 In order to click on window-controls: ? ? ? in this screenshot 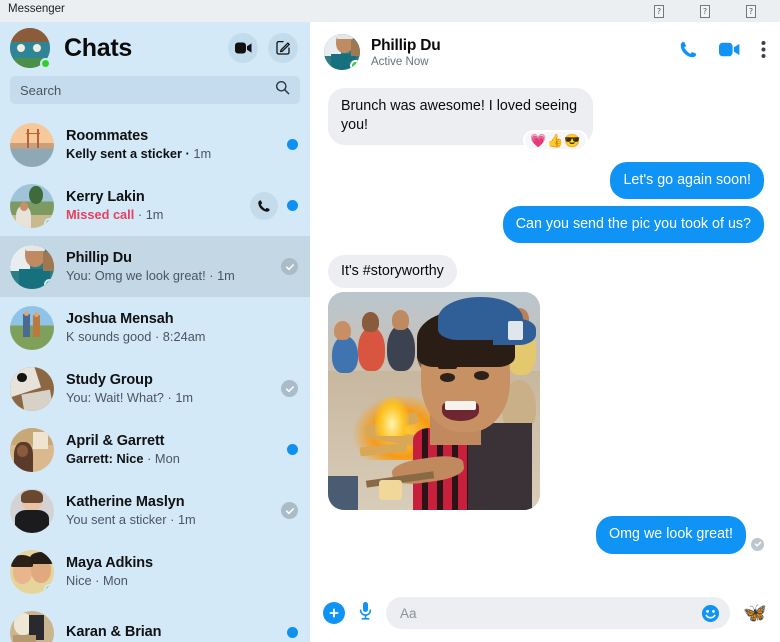, I will do `click(705, 11)`.